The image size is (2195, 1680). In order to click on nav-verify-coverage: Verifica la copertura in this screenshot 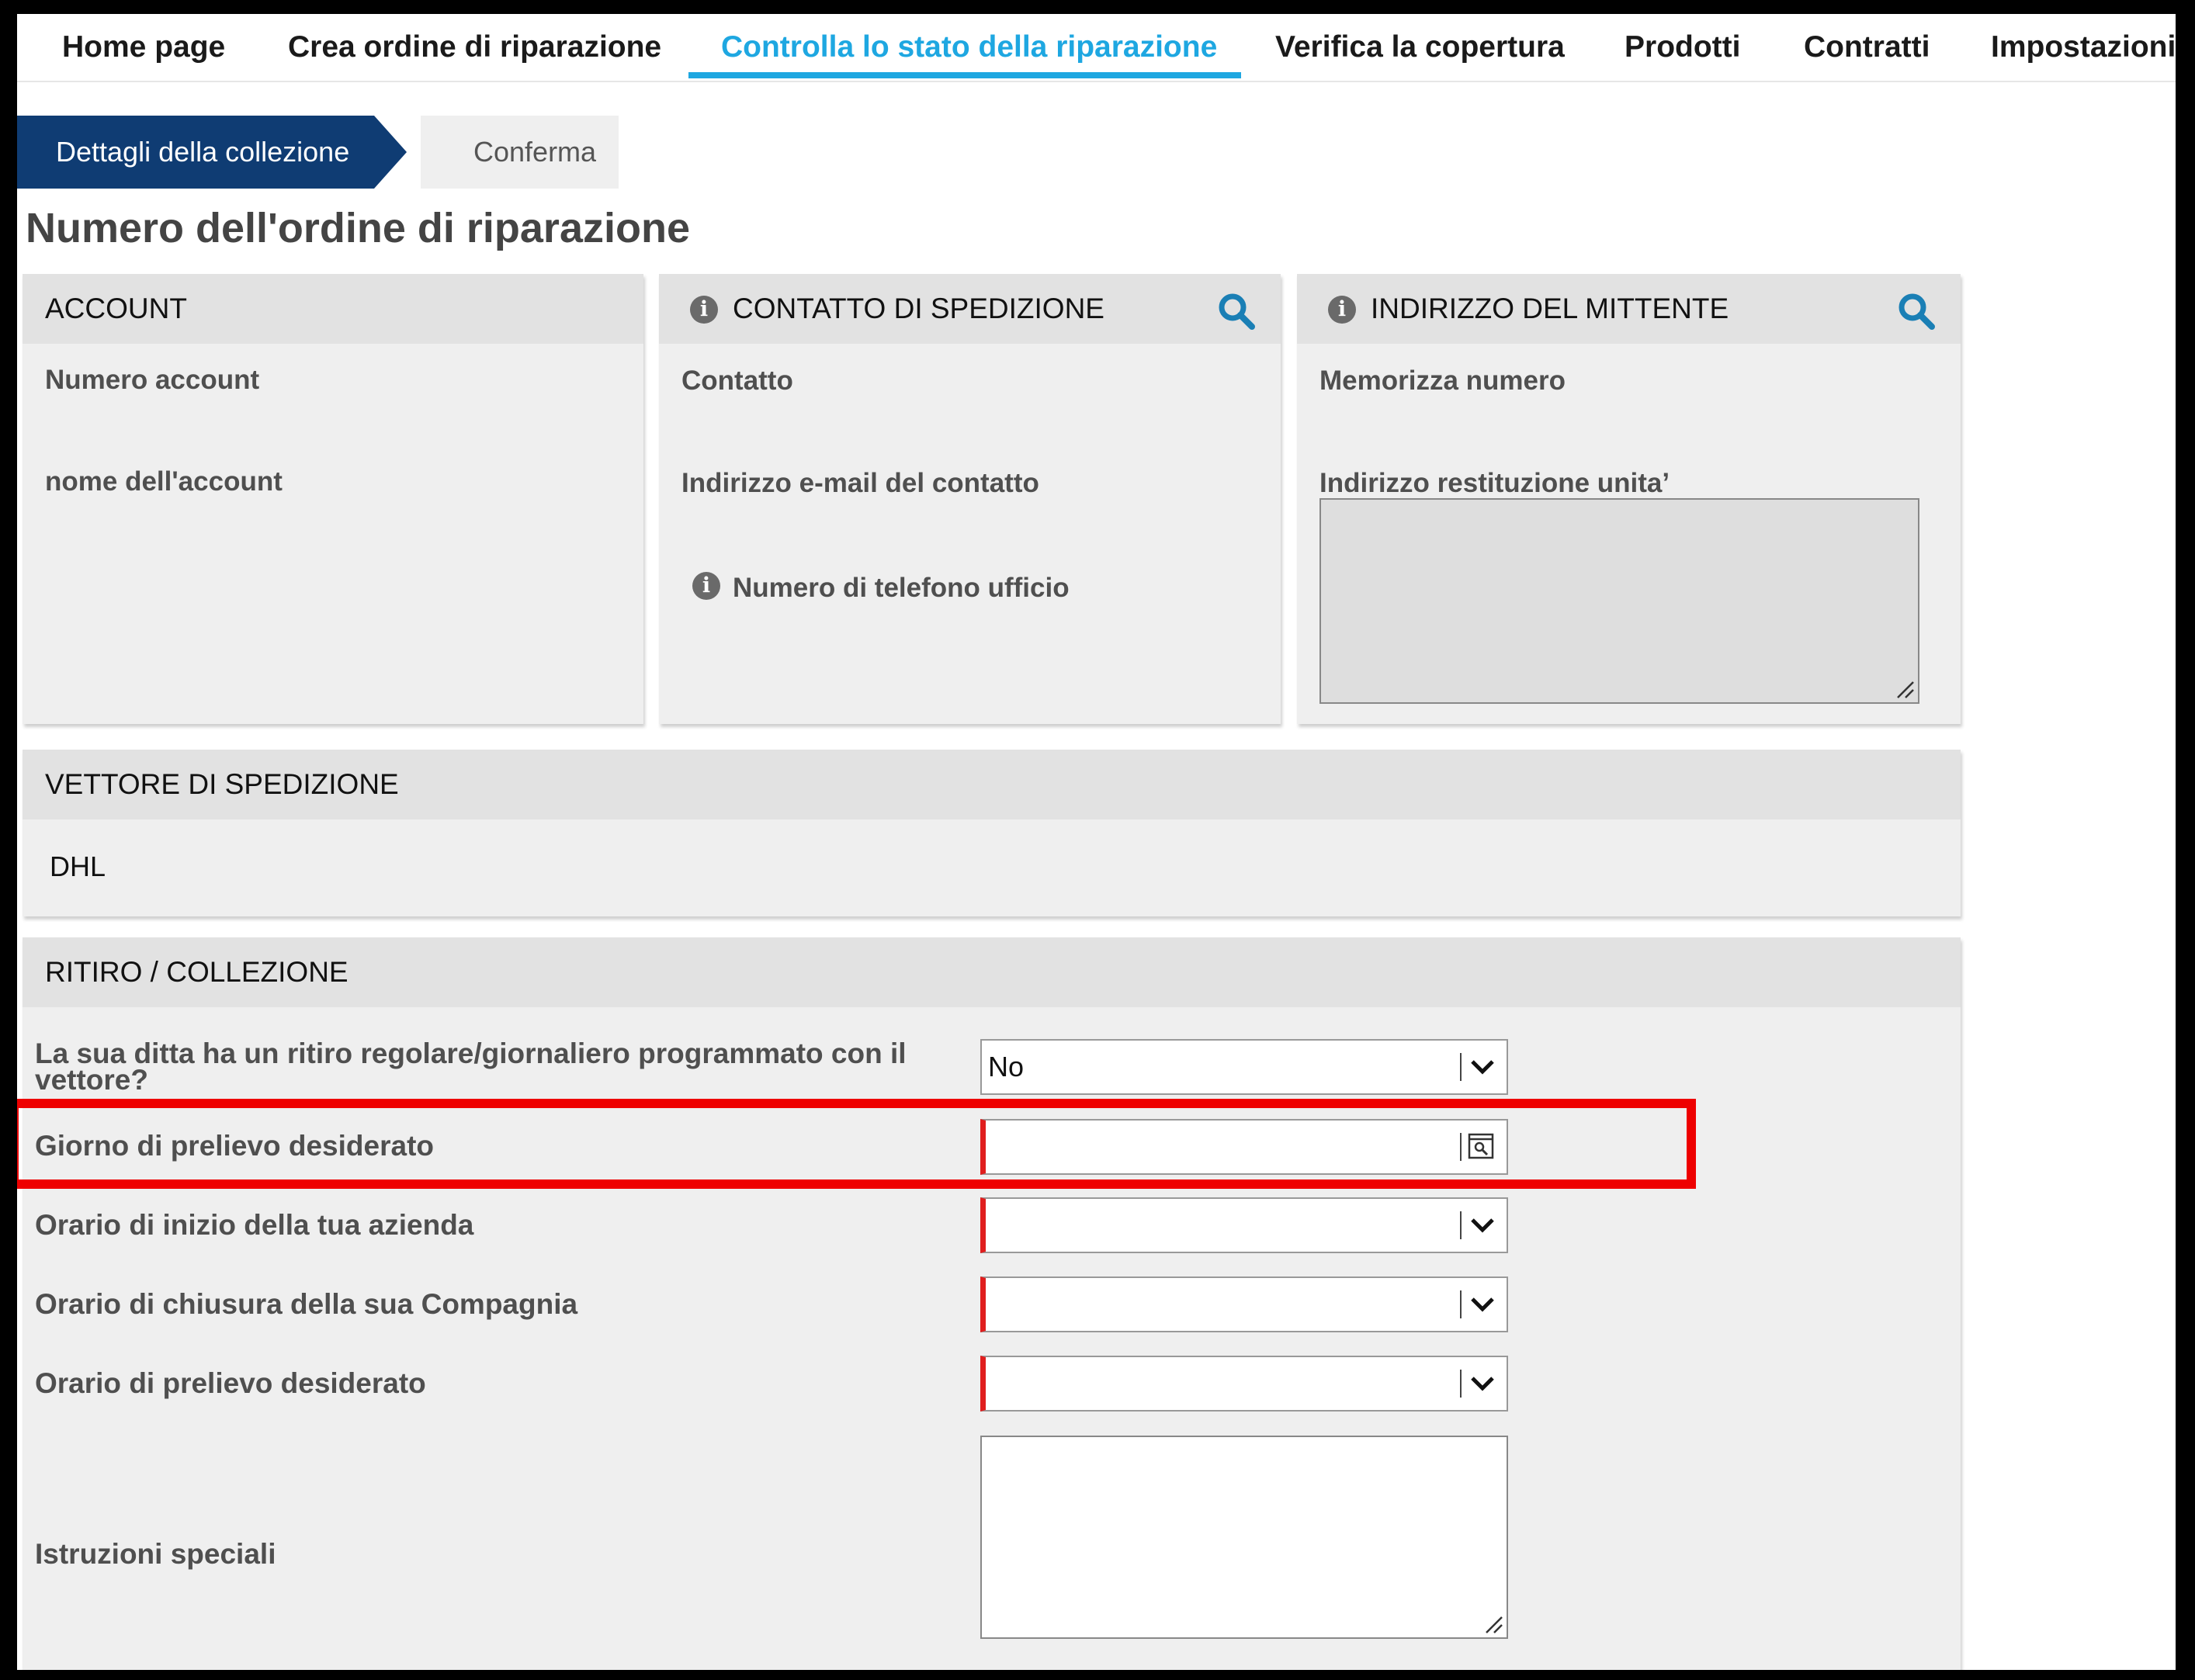, I will do `click(1420, 48)`.